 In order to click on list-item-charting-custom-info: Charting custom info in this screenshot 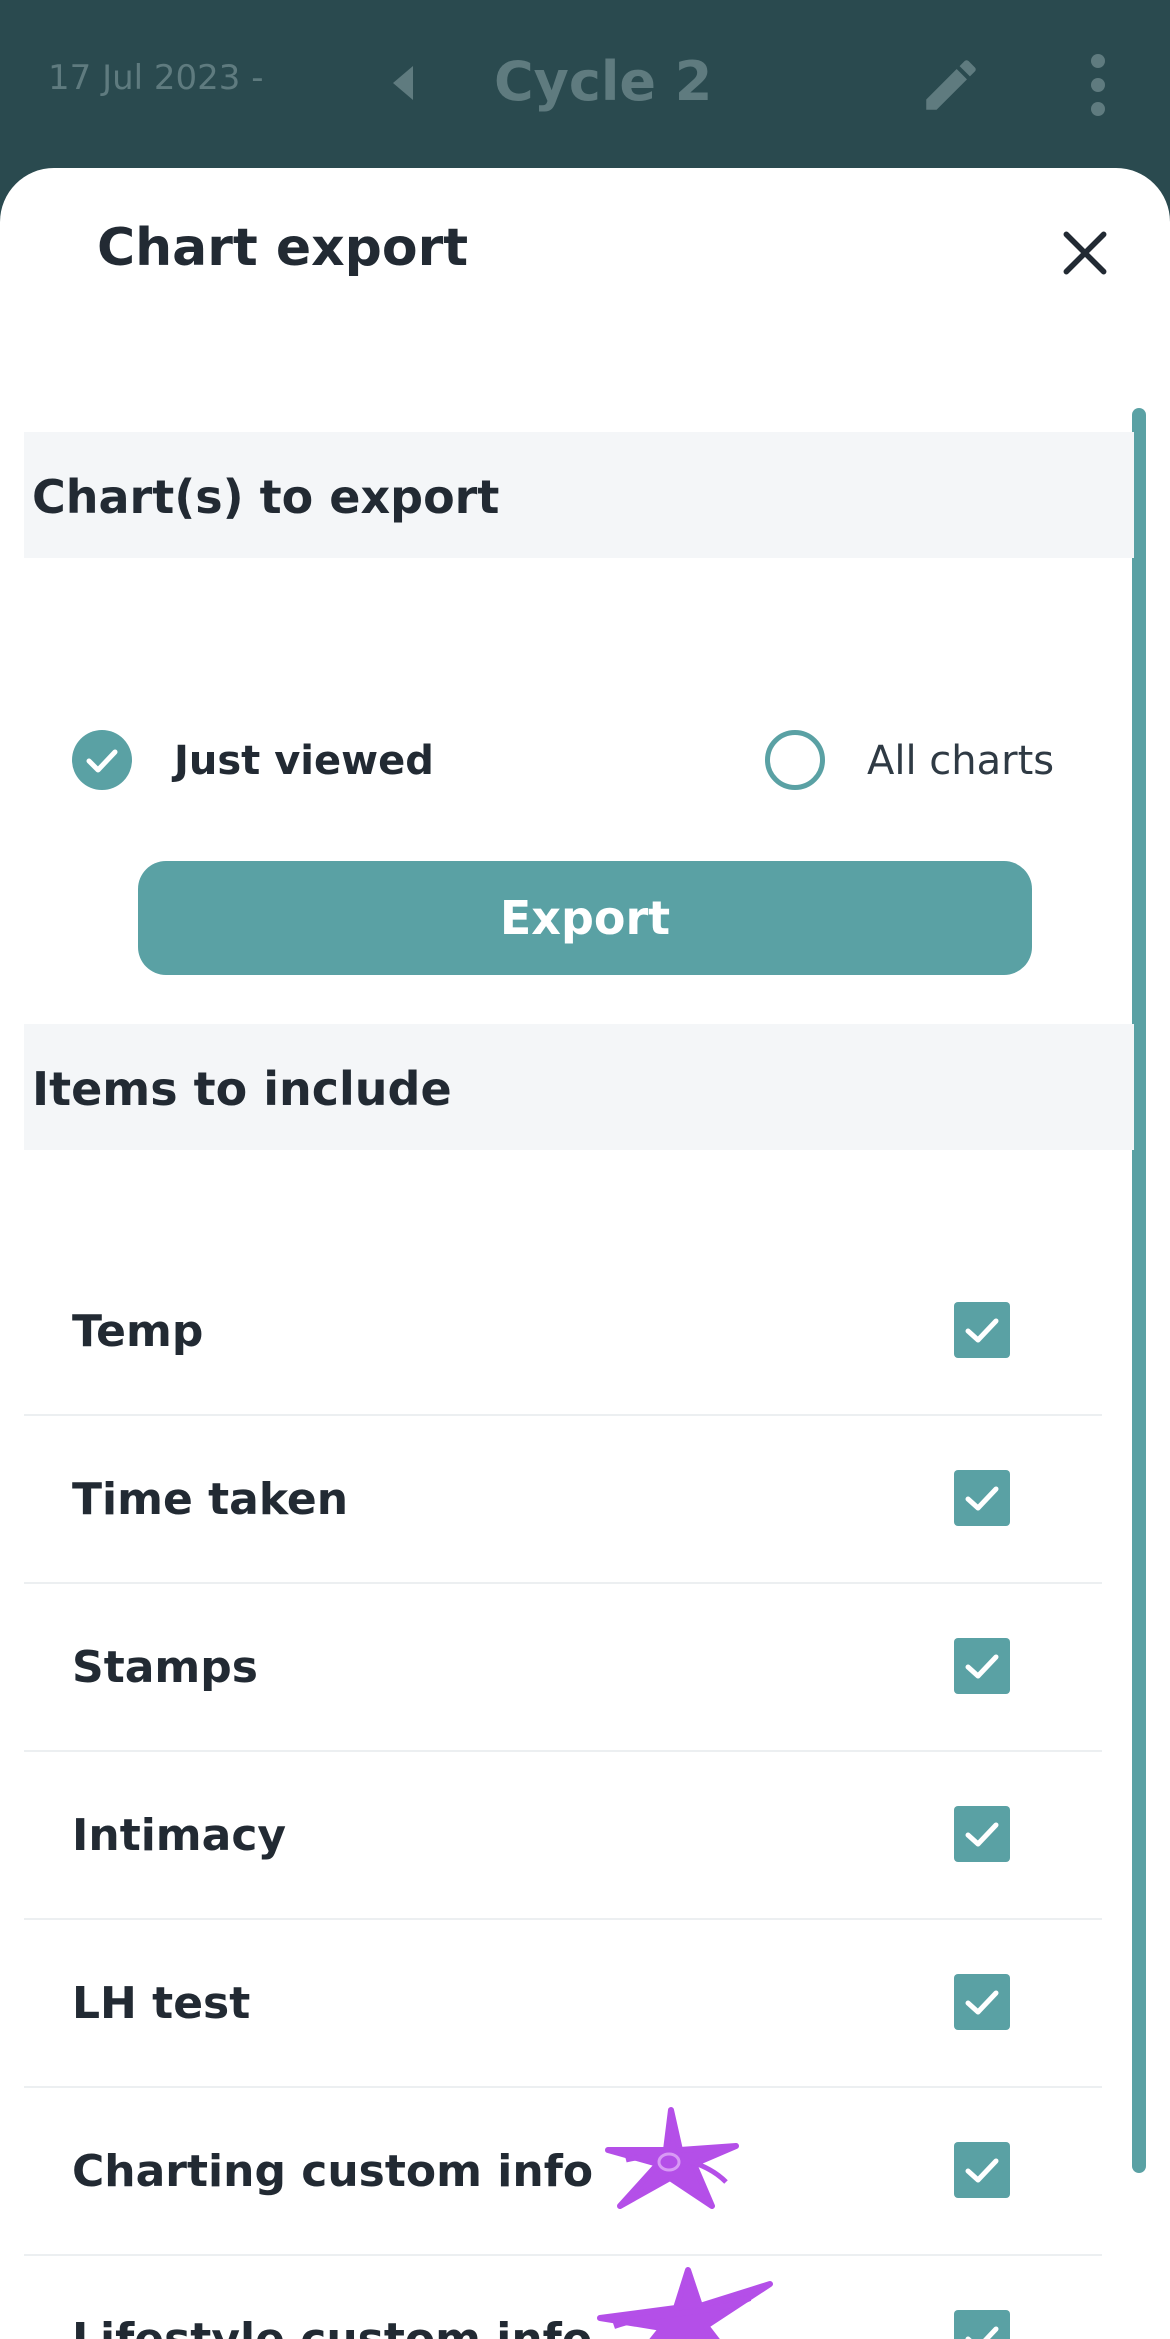, I will do `click(563, 2172)`.